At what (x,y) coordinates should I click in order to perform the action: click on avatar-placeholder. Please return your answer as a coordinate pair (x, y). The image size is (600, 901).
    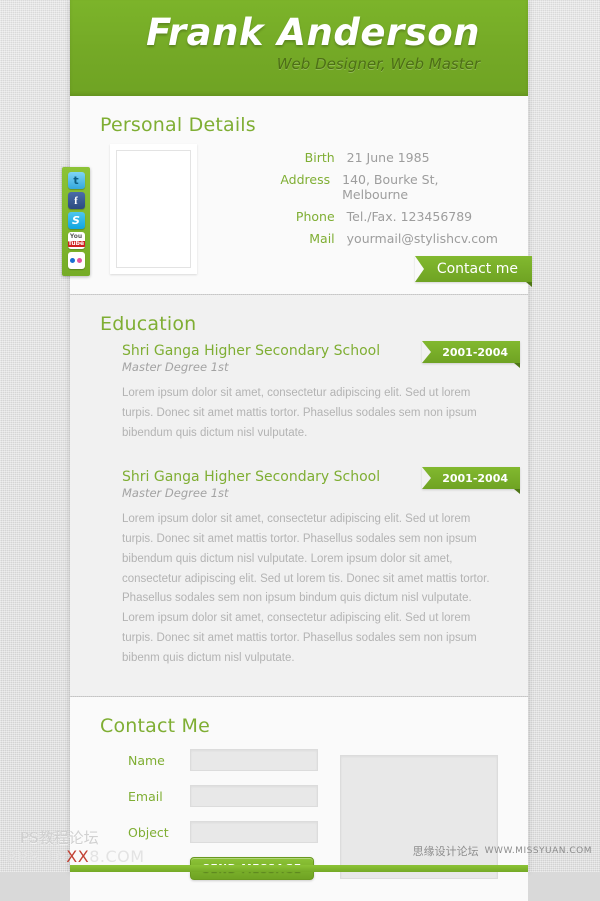
    Looking at the image, I should click on (153, 209).